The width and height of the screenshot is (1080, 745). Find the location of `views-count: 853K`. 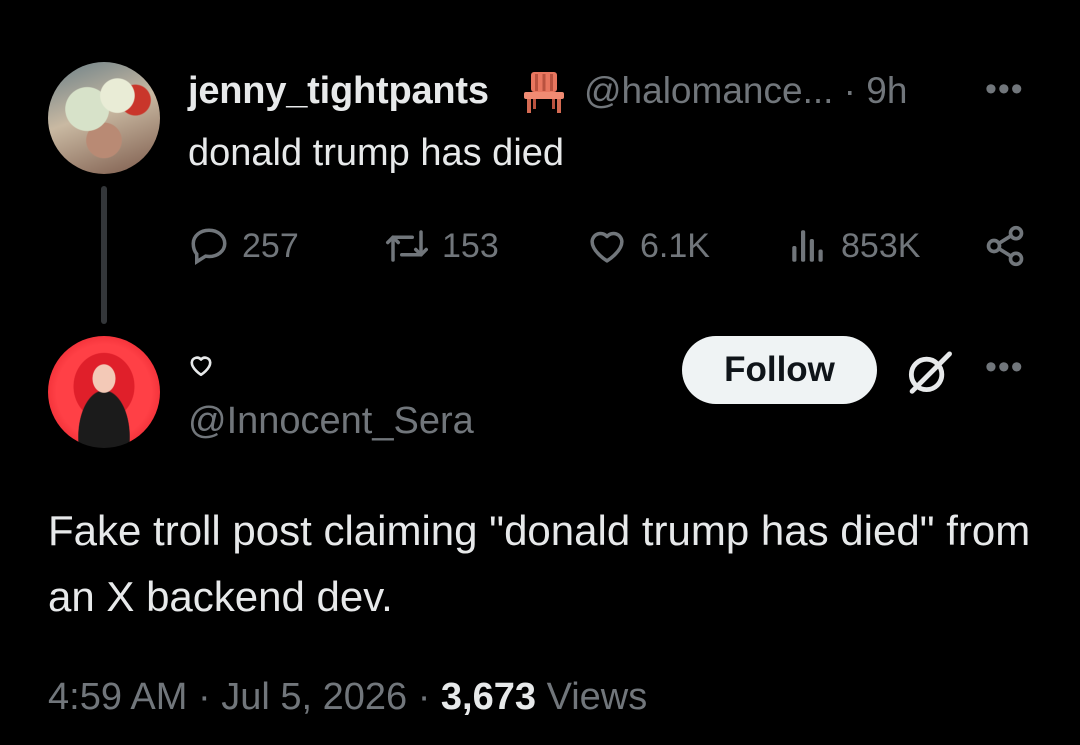

views-count: 853K is located at coordinates (881, 245).